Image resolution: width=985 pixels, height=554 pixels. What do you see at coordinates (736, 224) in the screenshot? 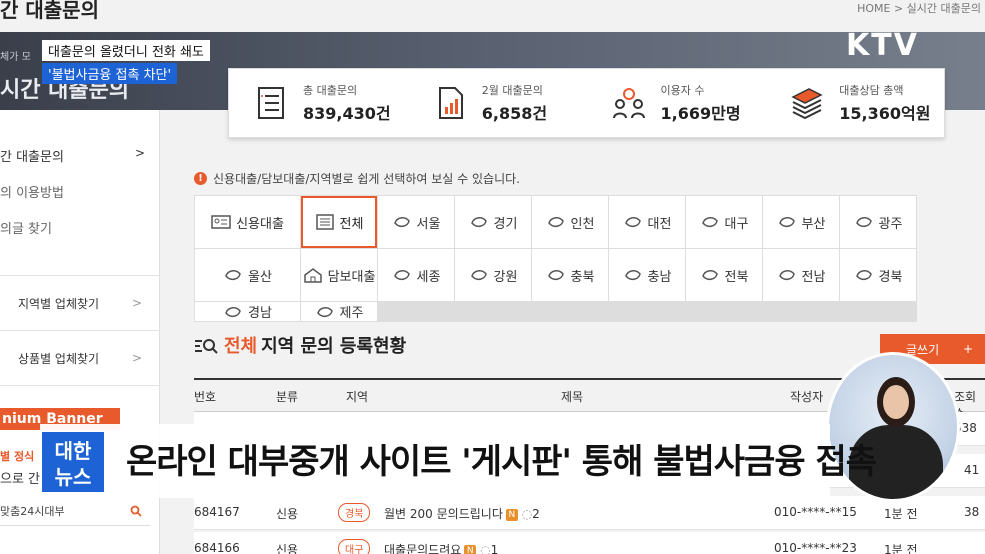
I see `filter-label: 대구` at bounding box center [736, 224].